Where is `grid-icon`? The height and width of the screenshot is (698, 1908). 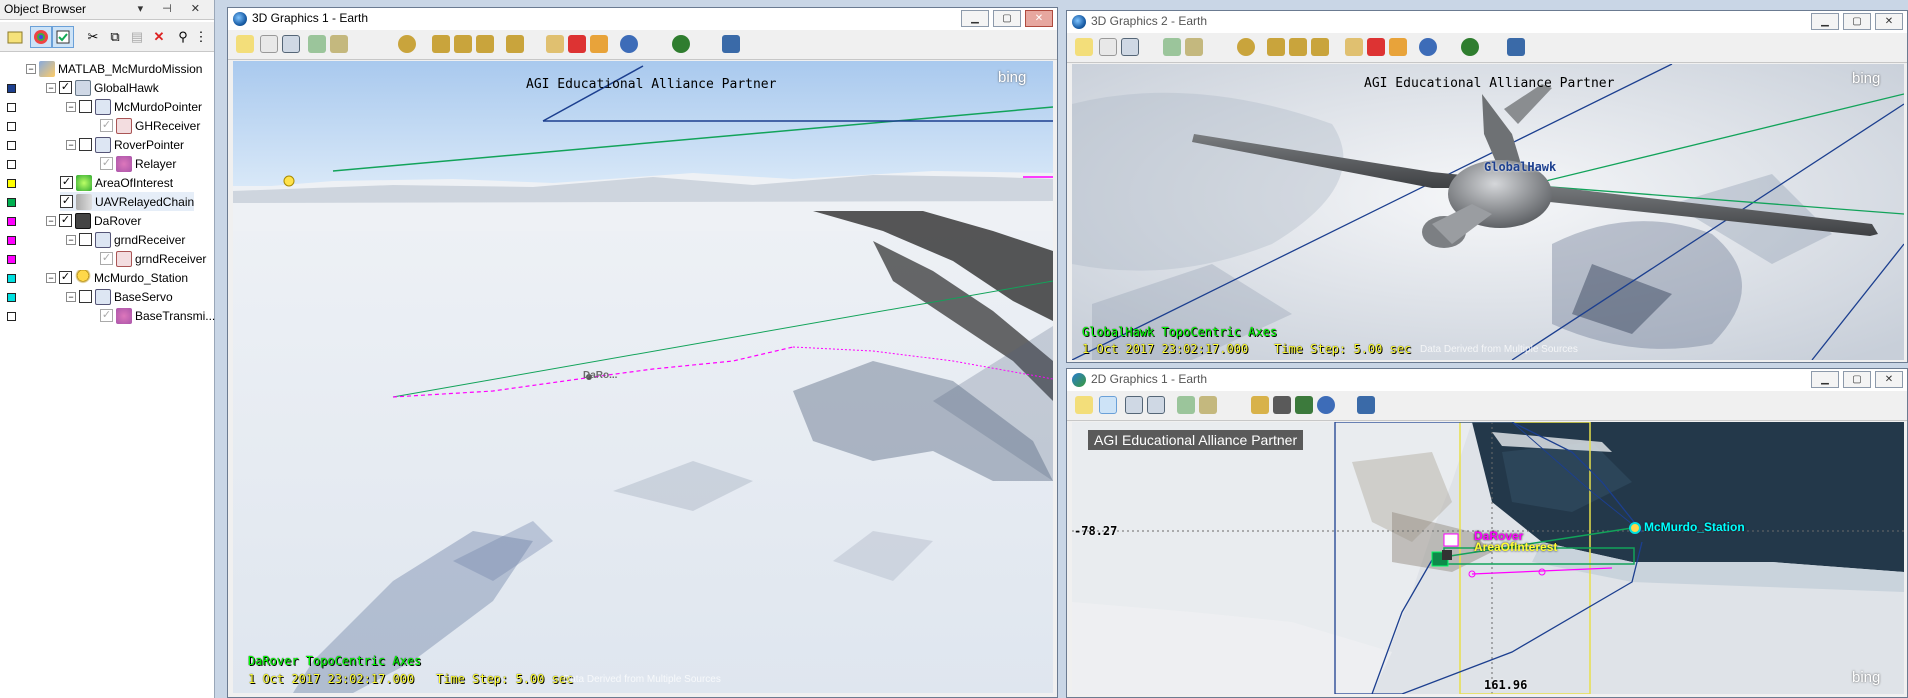
grid-icon is located at coordinates (1260, 405).